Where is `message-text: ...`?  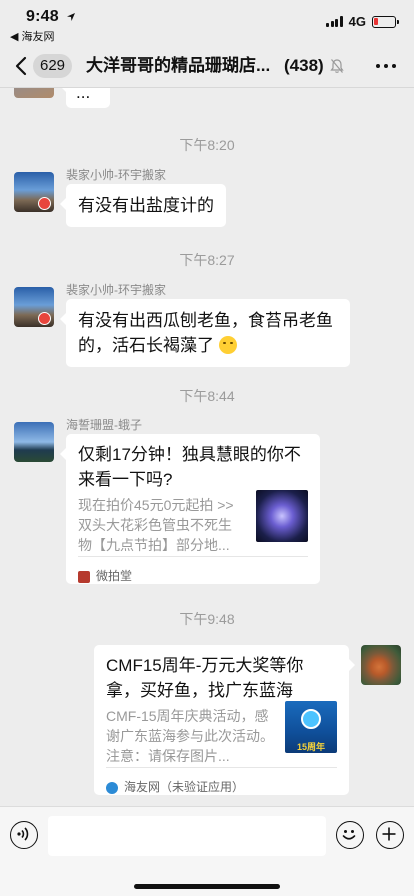 message-text: ... is located at coordinates (83, 95).